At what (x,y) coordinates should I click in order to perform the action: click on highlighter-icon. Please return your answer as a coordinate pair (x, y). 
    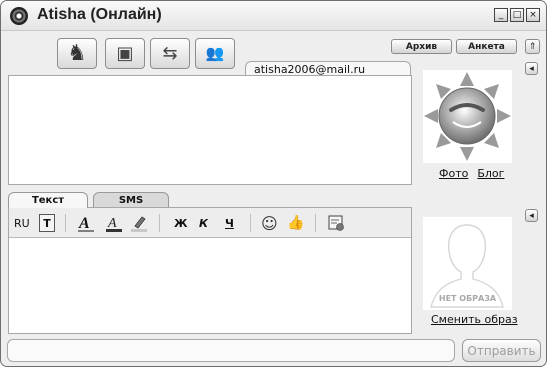
    Looking at the image, I should click on (139, 224).